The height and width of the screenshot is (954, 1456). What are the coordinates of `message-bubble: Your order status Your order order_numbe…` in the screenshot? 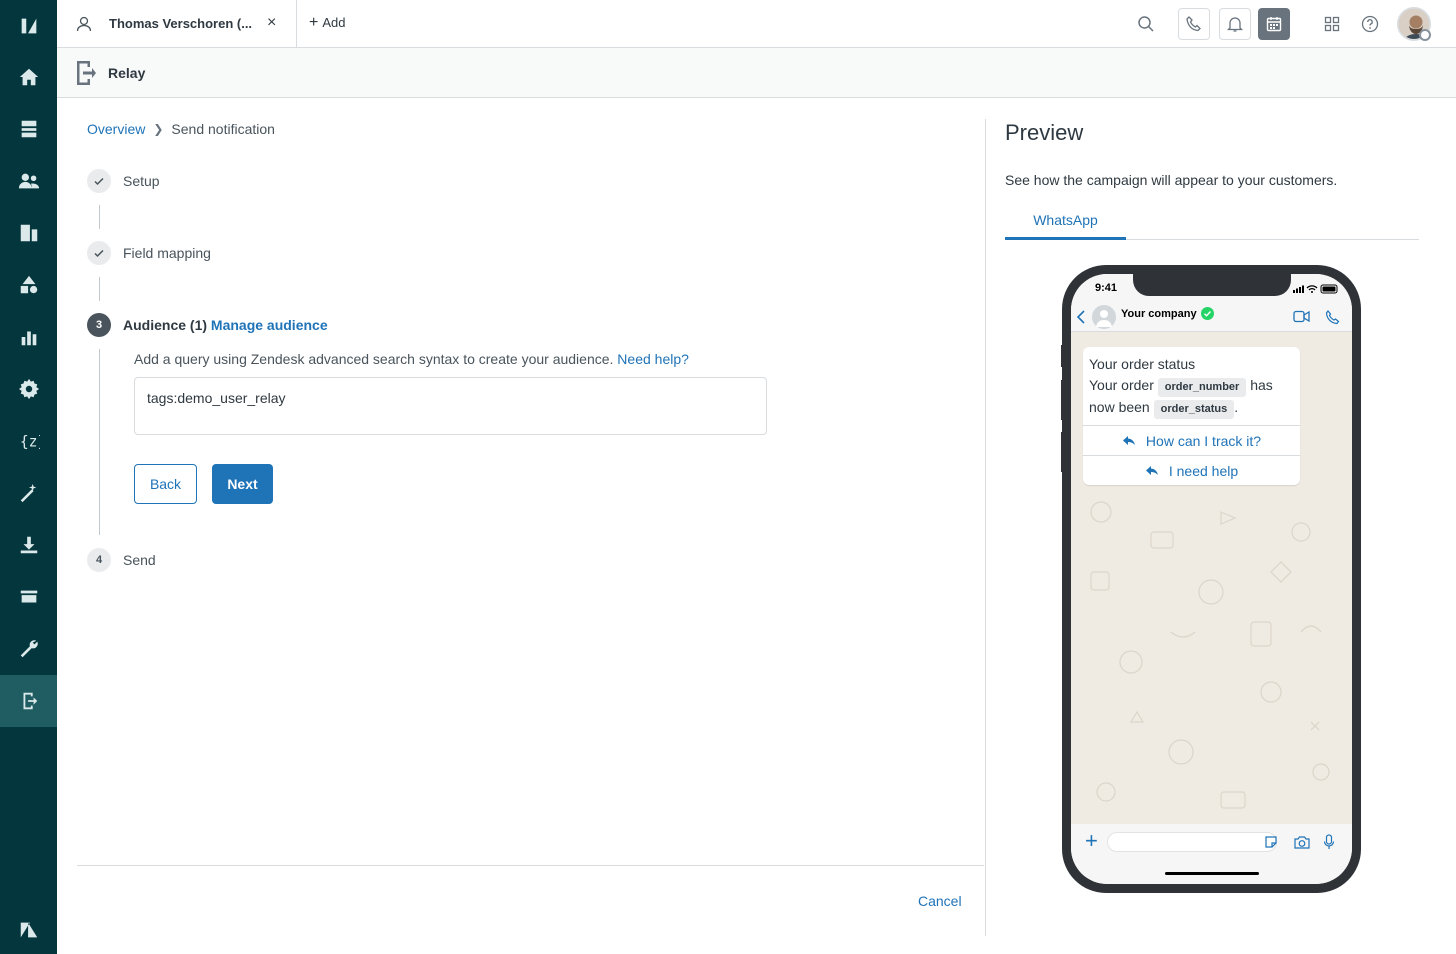 It's located at (1191, 416).